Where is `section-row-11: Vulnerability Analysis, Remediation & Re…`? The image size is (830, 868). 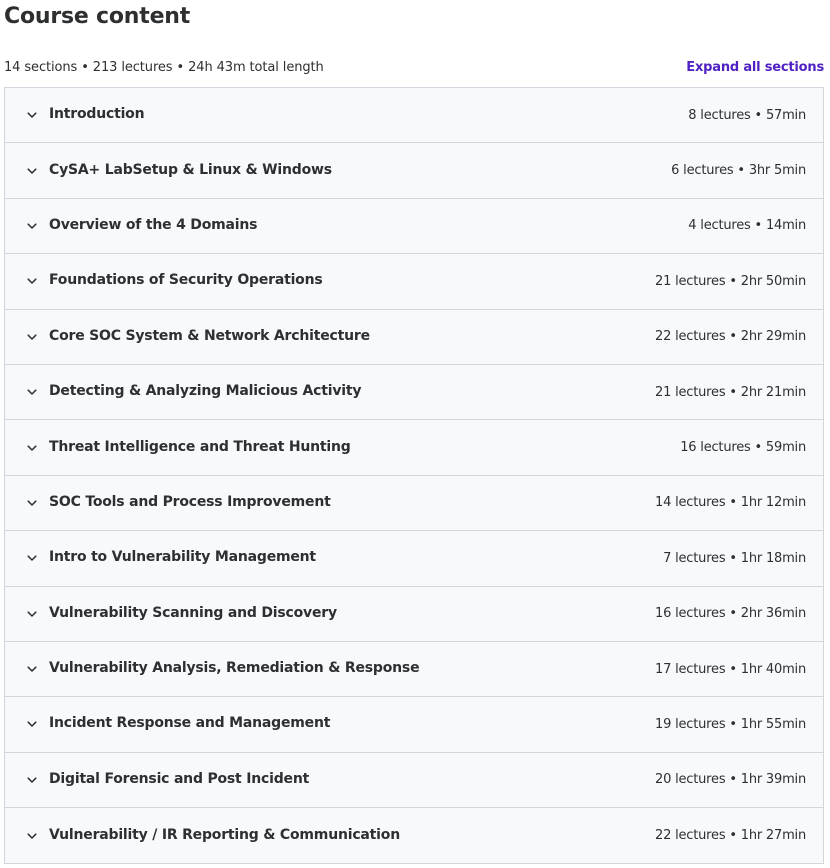 section-row-11: Vulnerability Analysis, Remediation & Re… is located at coordinates (414, 669).